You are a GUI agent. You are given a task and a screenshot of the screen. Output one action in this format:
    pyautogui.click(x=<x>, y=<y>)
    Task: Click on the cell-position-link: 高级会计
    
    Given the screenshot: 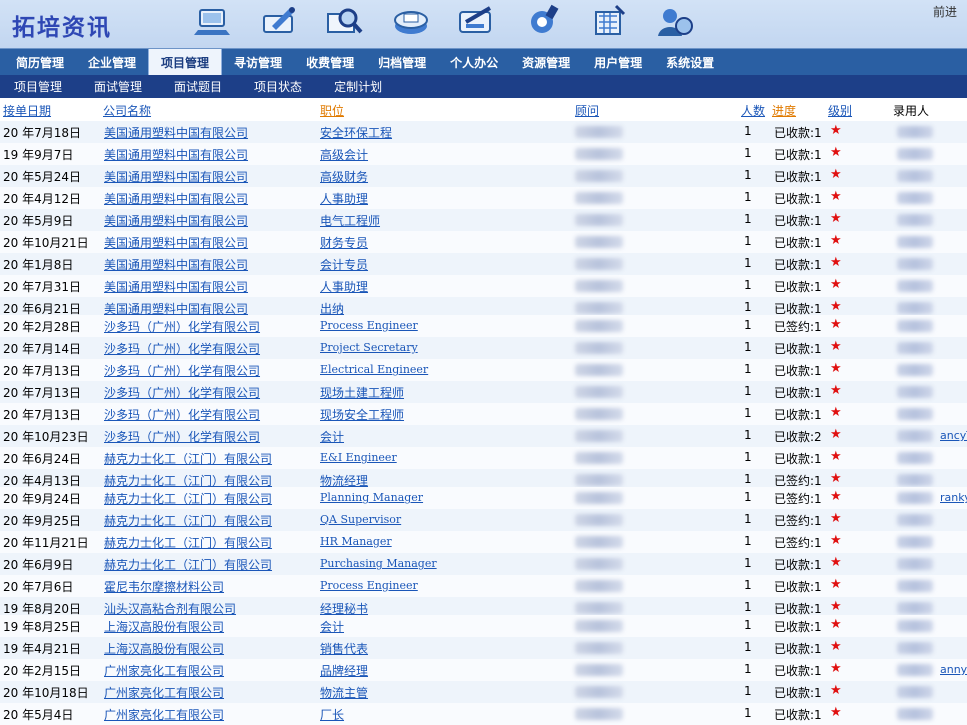 What is the action you would take?
    pyautogui.click(x=344, y=154)
    